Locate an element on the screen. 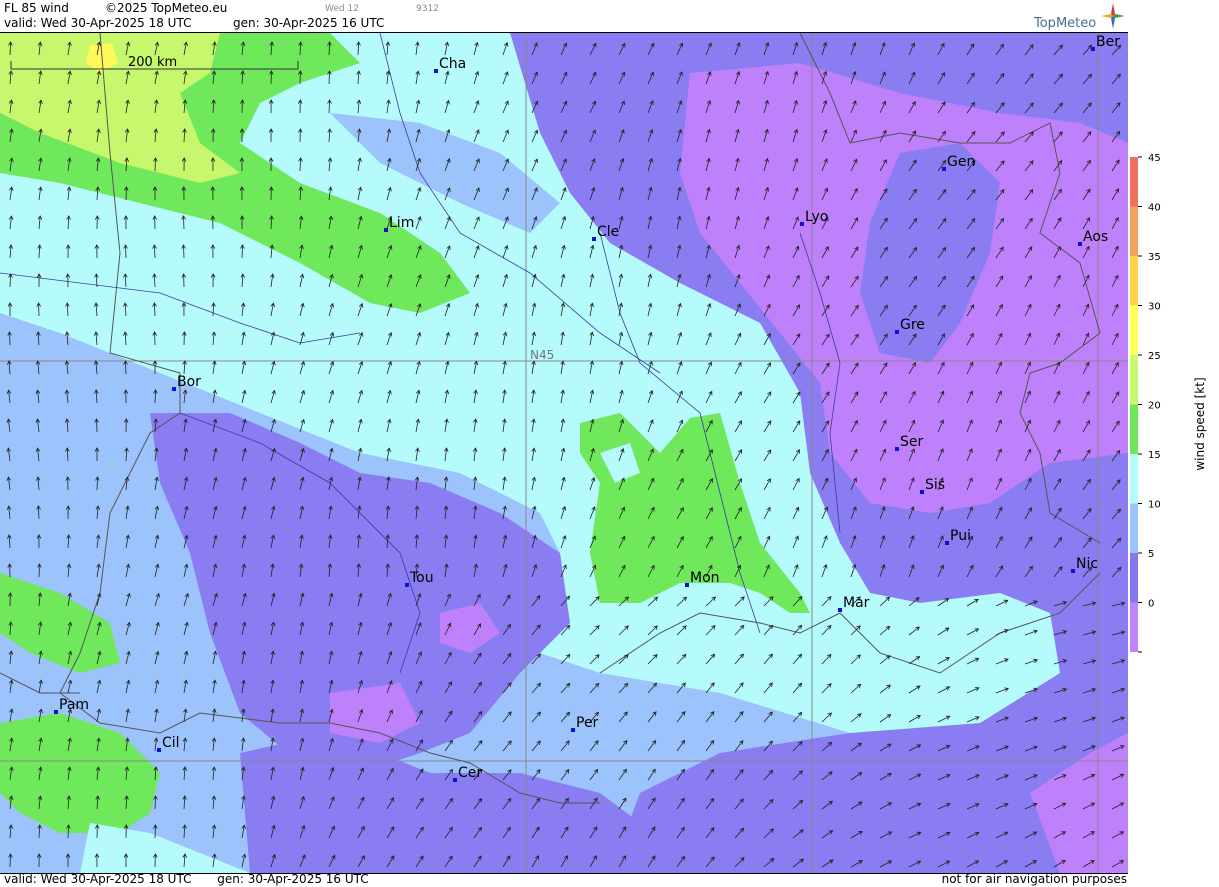  footer-disclaimer: not for air navigation purposes is located at coordinates (1034, 879).